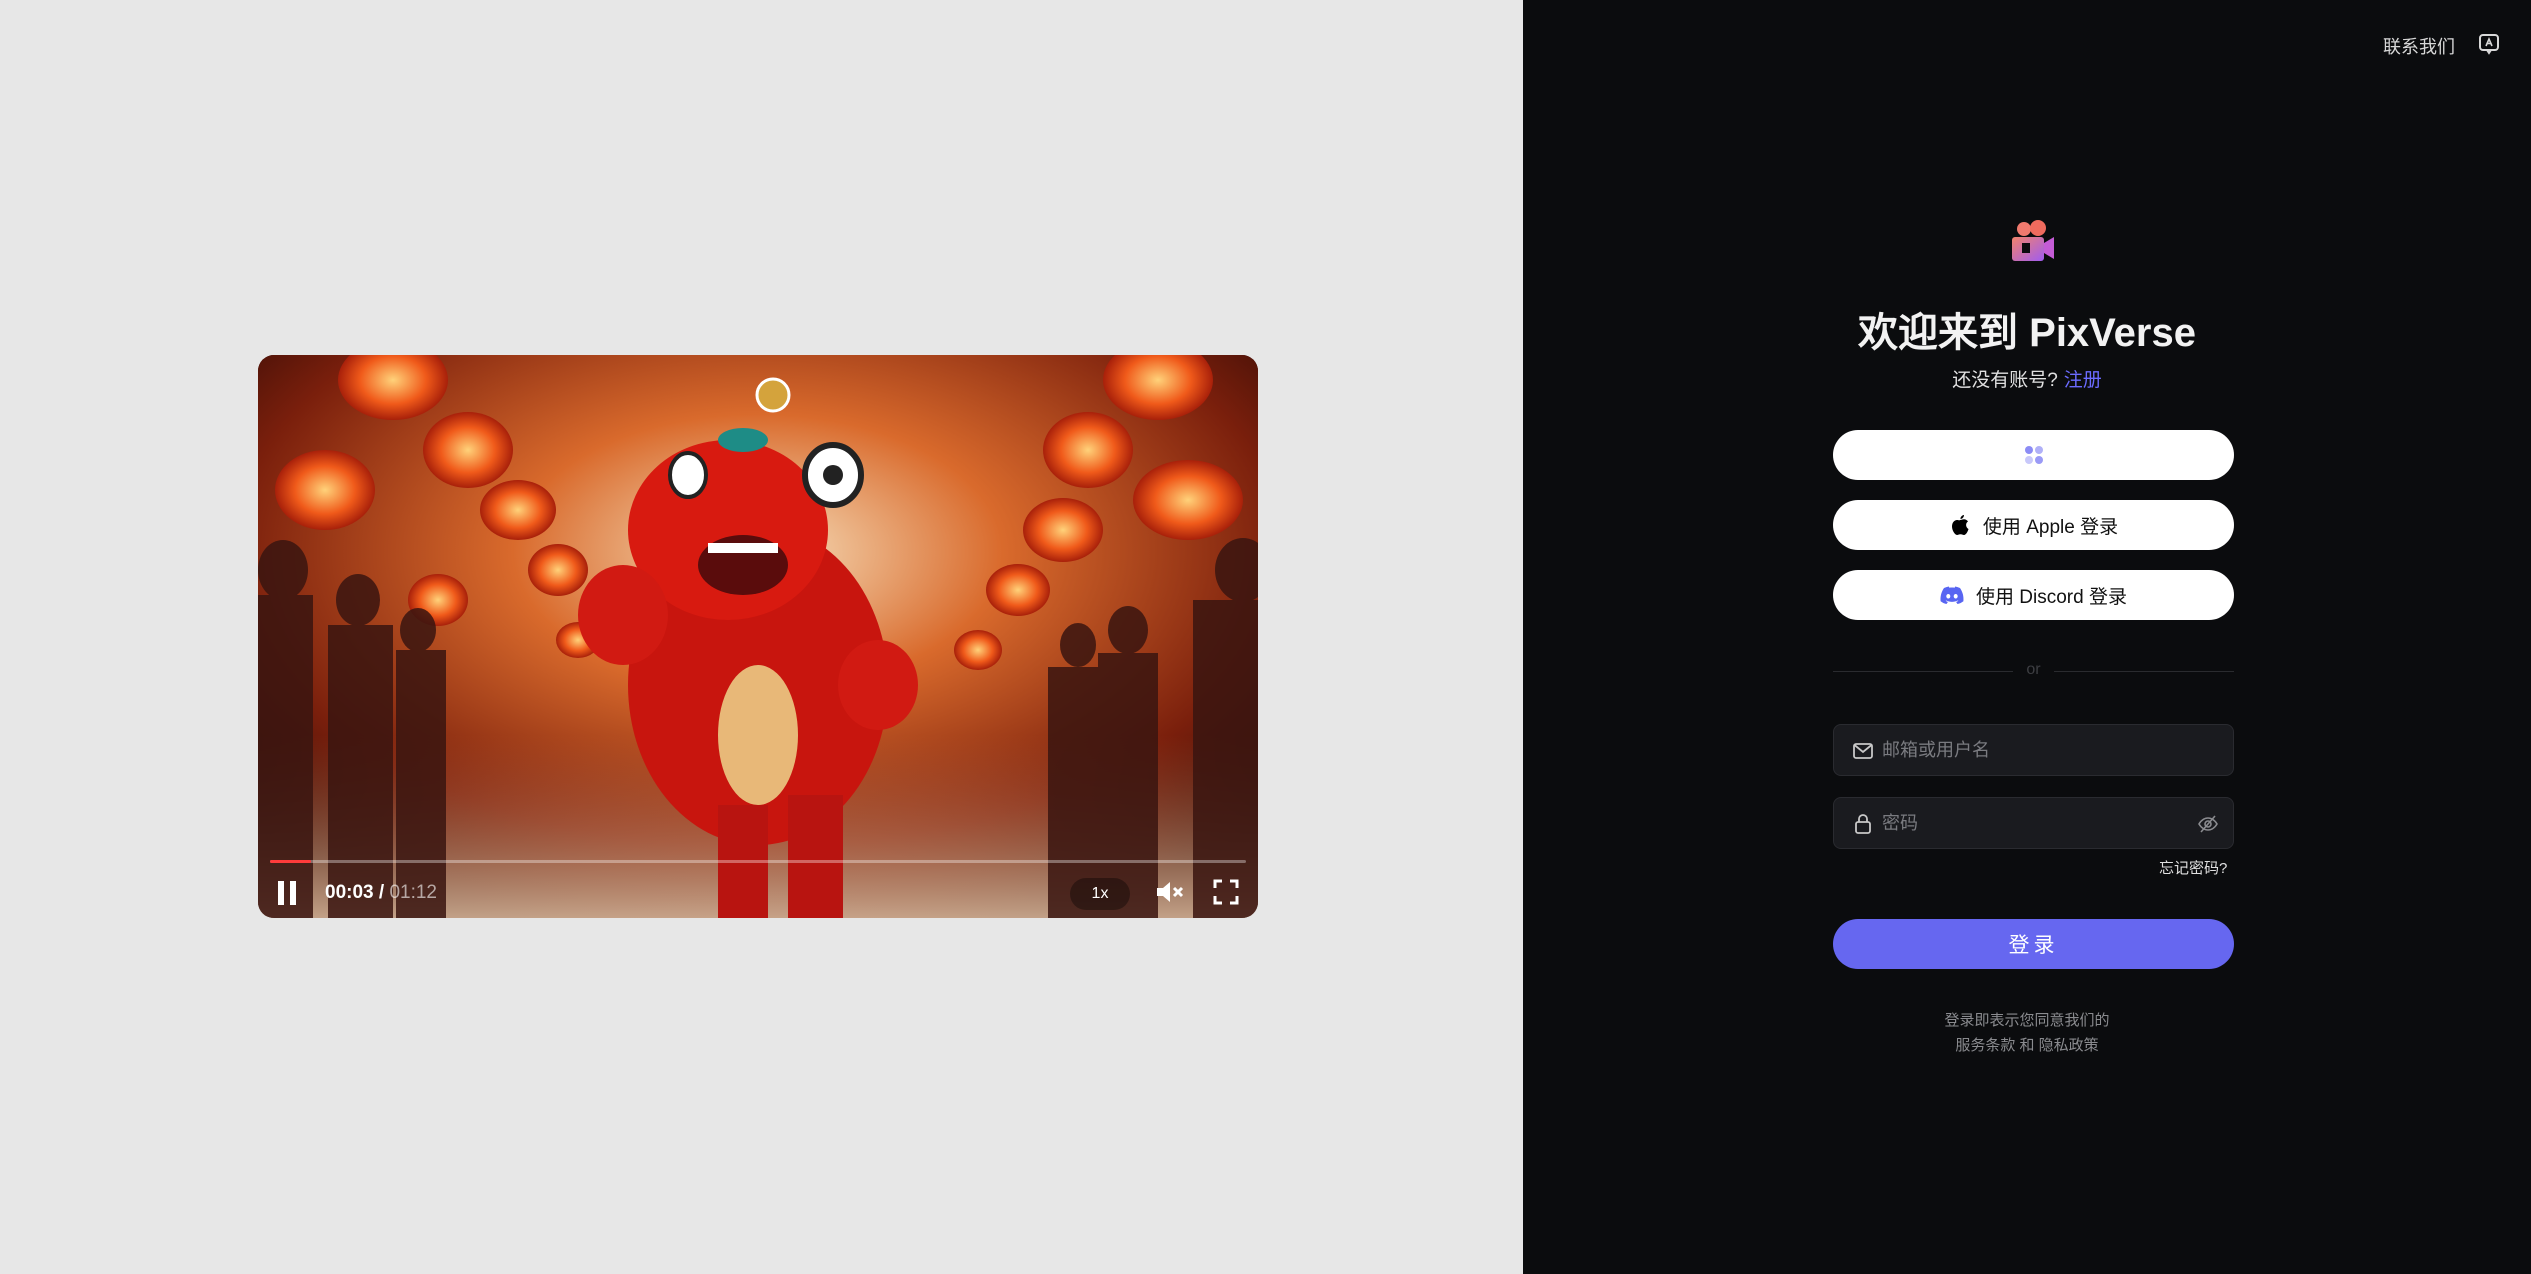 This screenshot has width=2531, height=1274. I want to click on pause-icon, so click(287, 893).